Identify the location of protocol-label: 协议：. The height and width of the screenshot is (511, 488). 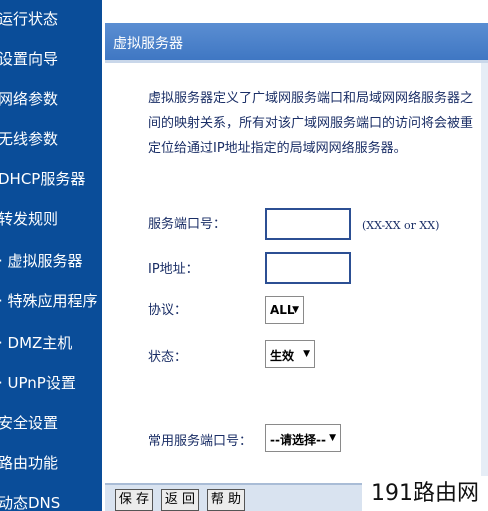
(168, 310).